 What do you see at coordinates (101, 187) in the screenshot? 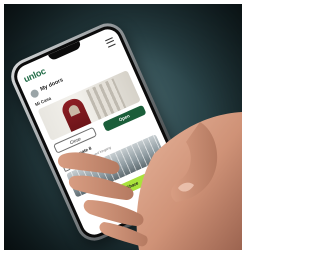
I see `middle-finger` at bounding box center [101, 187].